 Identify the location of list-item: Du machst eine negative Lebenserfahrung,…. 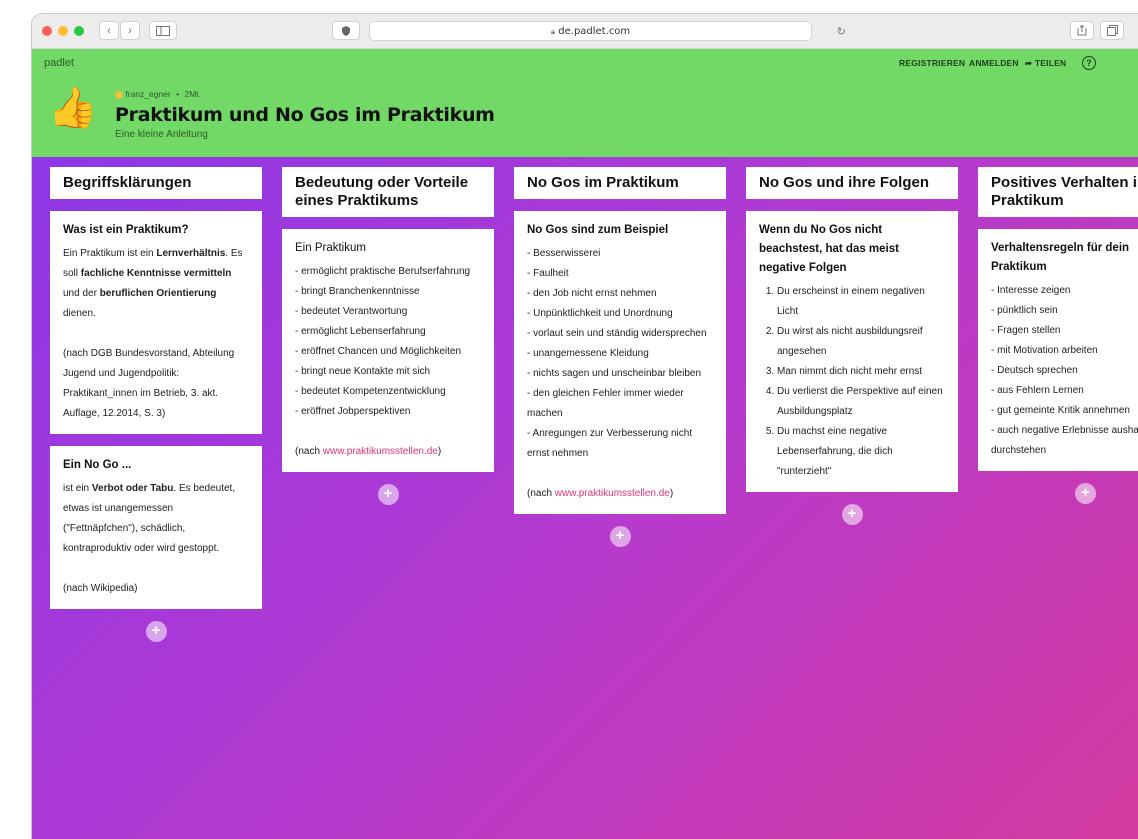
(861, 452).